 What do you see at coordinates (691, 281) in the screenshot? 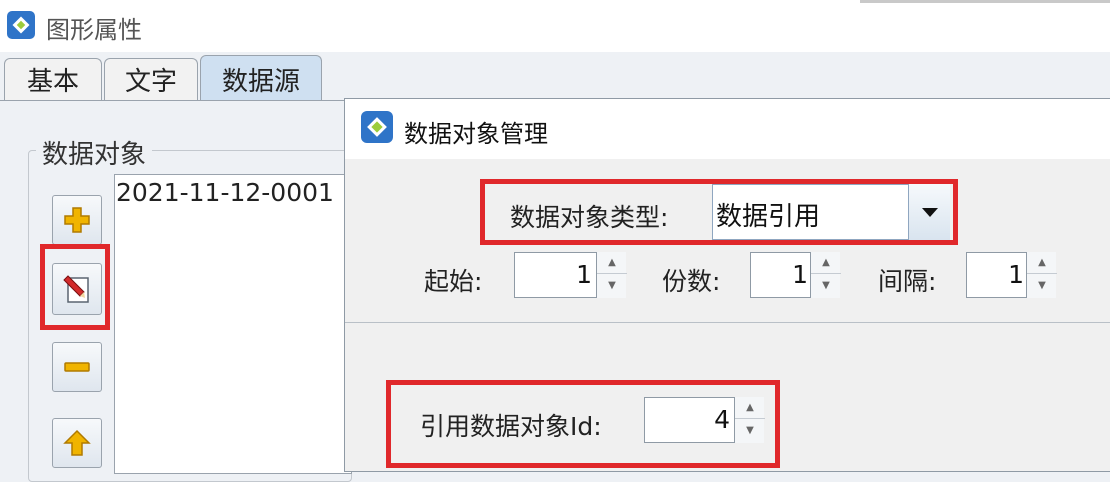
I see `copies-label: 份数:` at bounding box center [691, 281].